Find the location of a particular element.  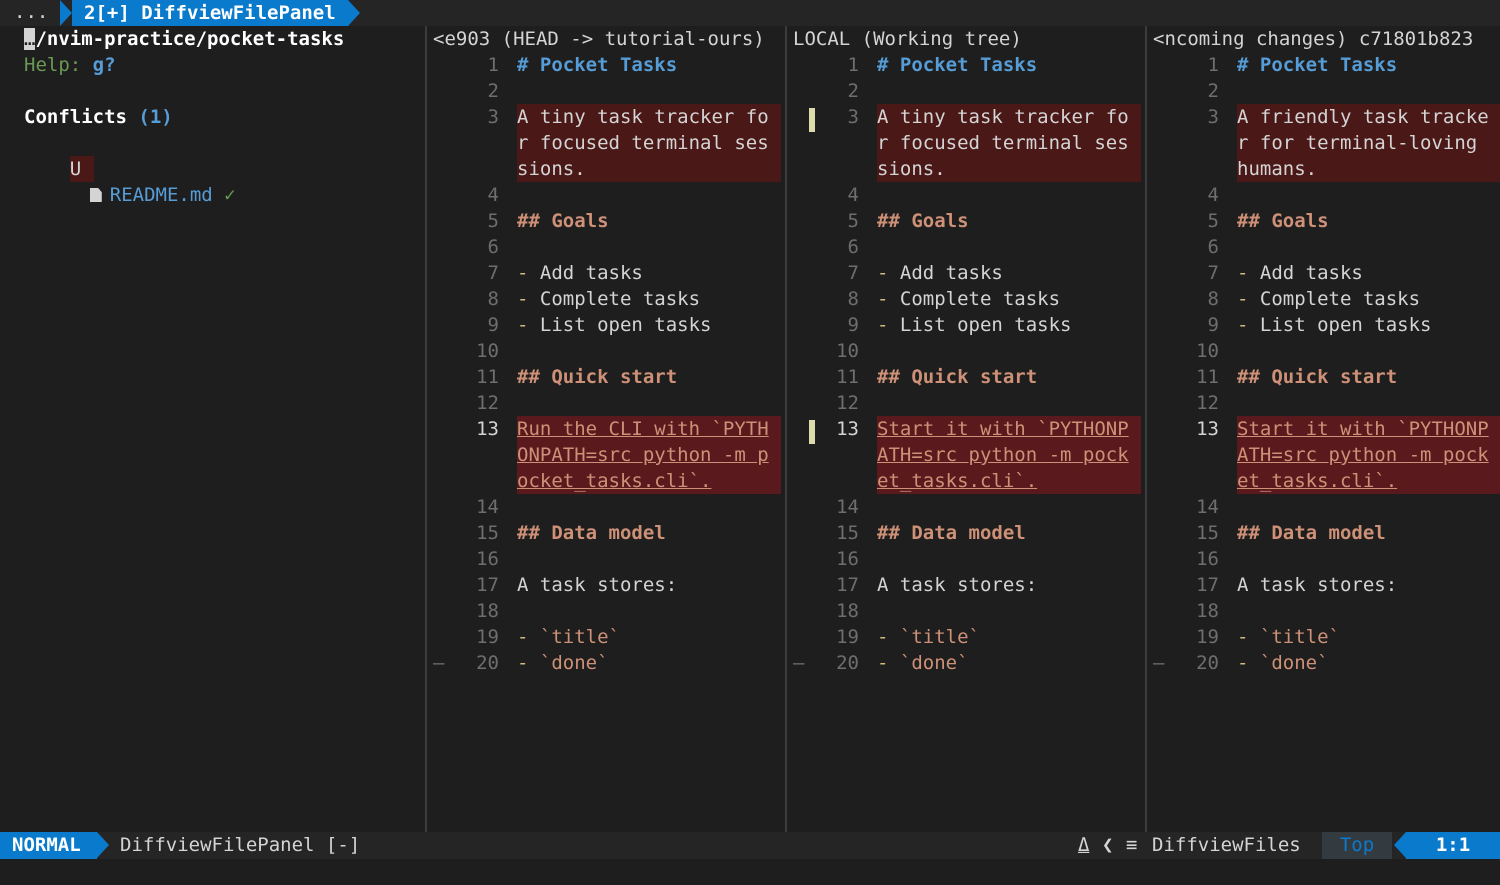

diff-line-wrap: r focused terminal ses is located at coordinates (606, 143).